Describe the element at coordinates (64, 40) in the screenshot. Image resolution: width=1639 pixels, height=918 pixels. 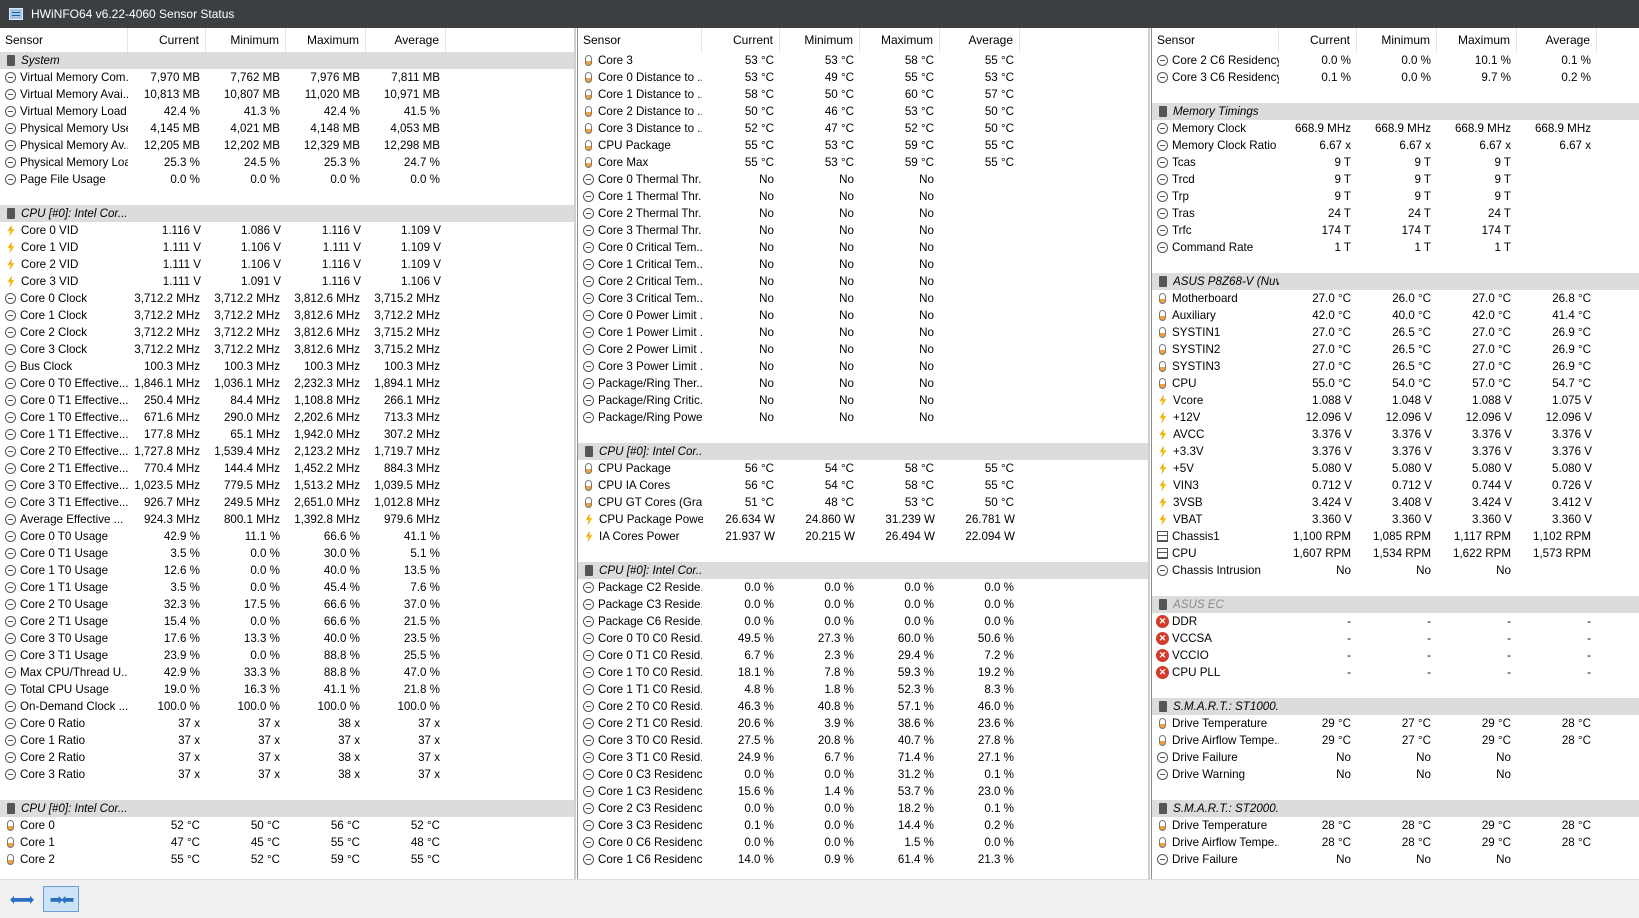
I see `column-header-sensor: Sensor` at that location.